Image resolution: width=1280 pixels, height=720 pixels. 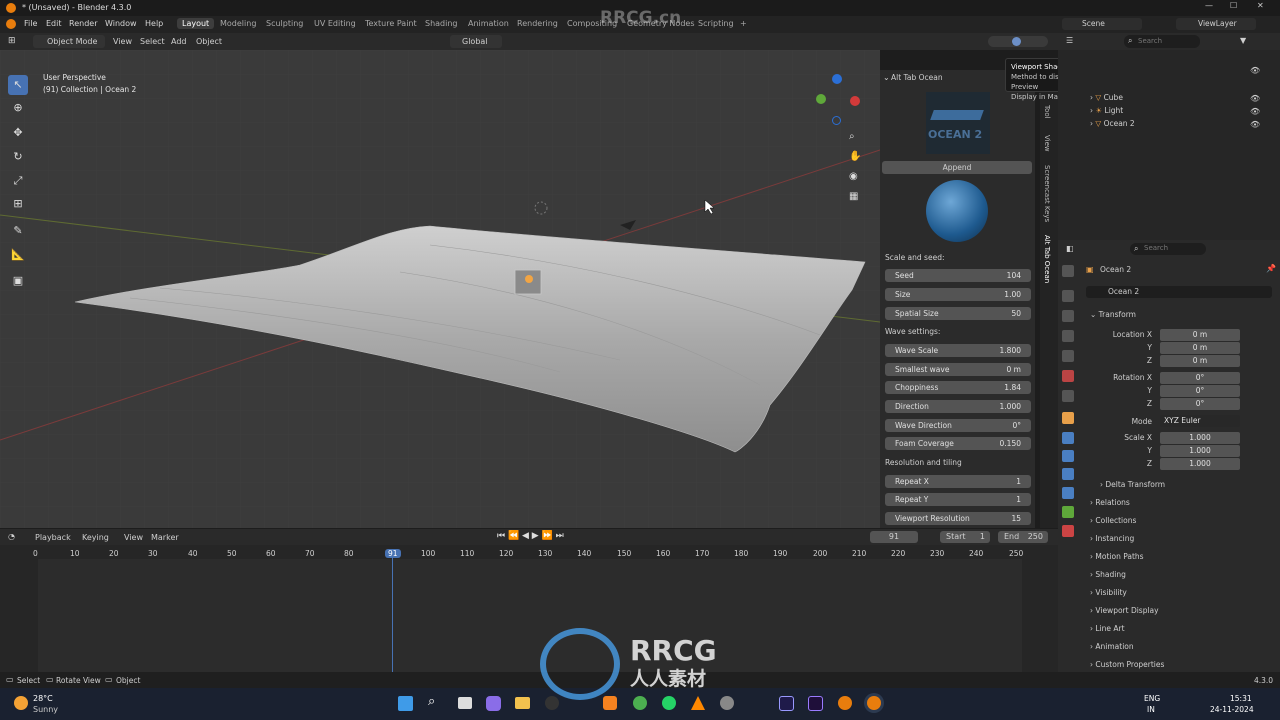 I want to click on material-preview-icon, so click(x=1016, y=41).